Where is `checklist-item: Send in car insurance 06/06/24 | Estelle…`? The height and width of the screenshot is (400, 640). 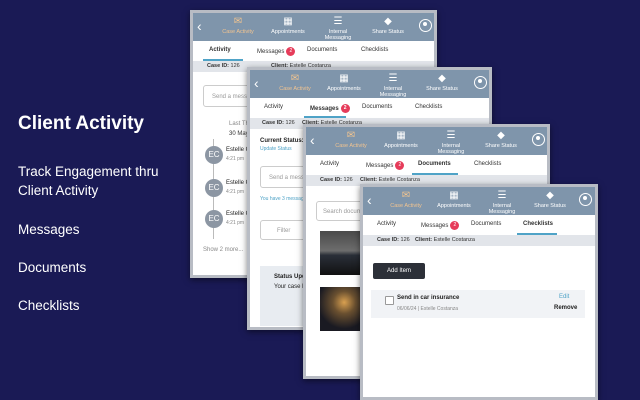 checklist-item: Send in car insurance 06/06/24 | Estelle… is located at coordinates (478, 304).